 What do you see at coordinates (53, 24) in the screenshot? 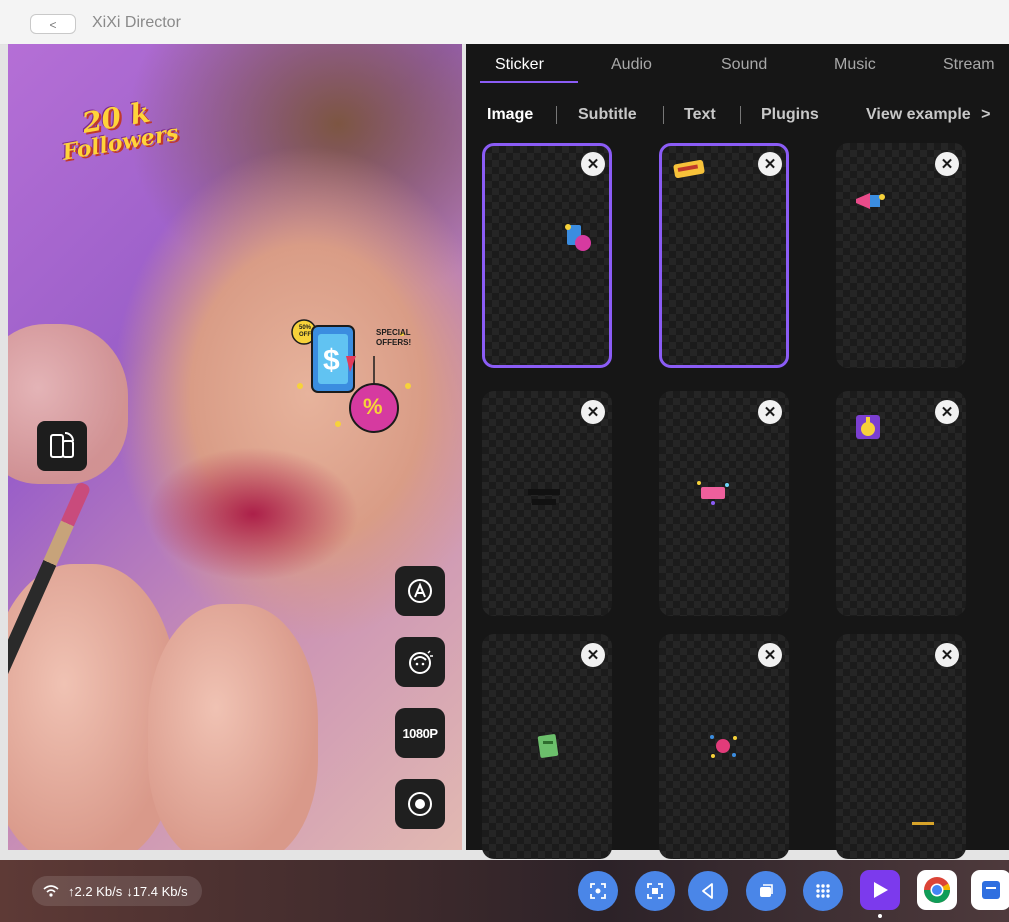
I see `back-button: <` at bounding box center [53, 24].